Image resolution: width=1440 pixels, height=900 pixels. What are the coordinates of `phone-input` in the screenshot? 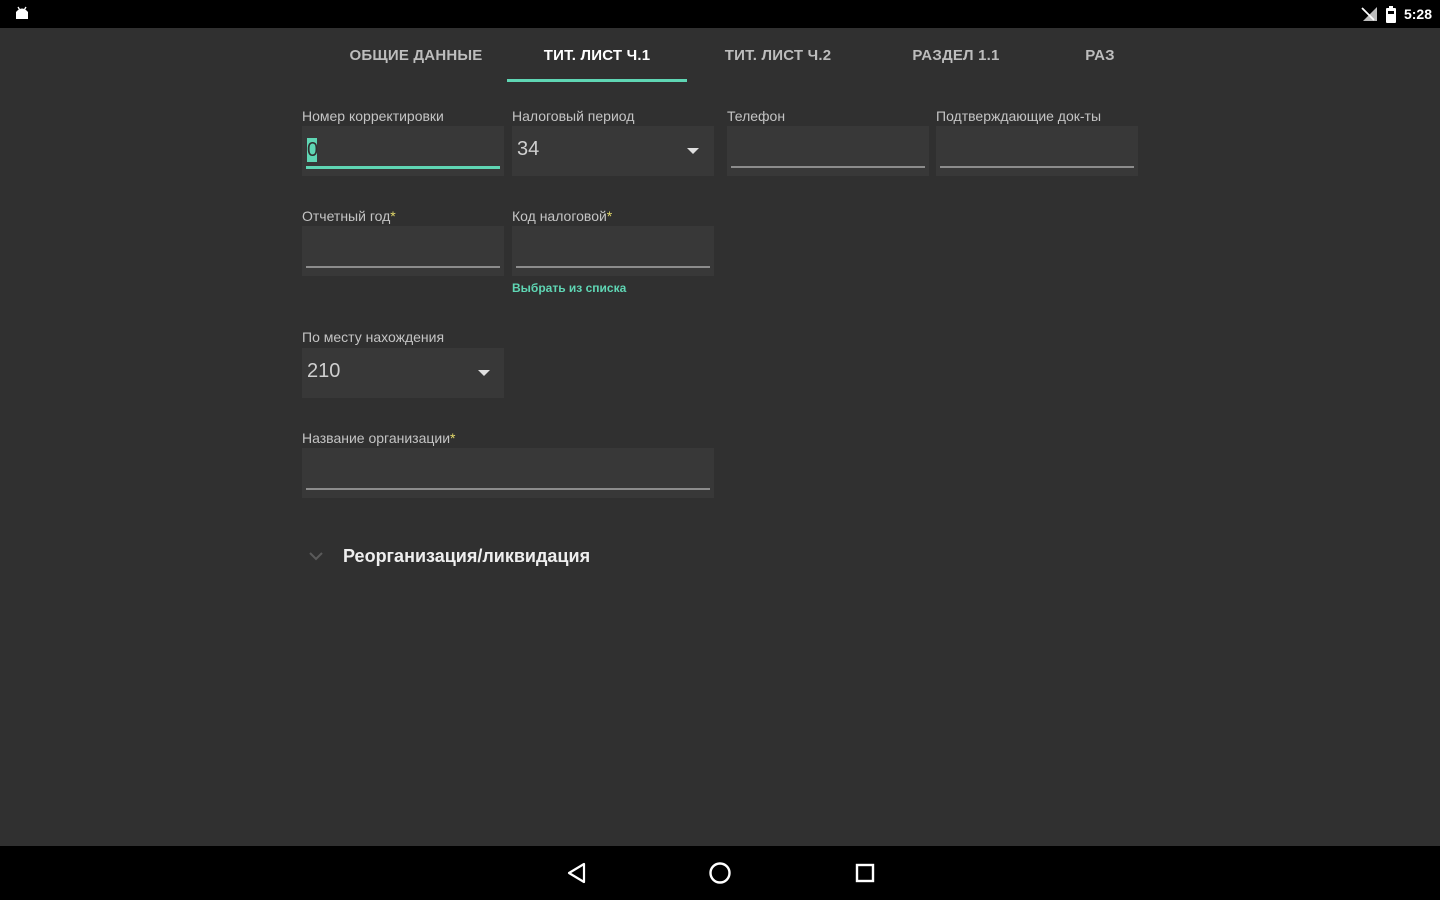 It's located at (828, 151).